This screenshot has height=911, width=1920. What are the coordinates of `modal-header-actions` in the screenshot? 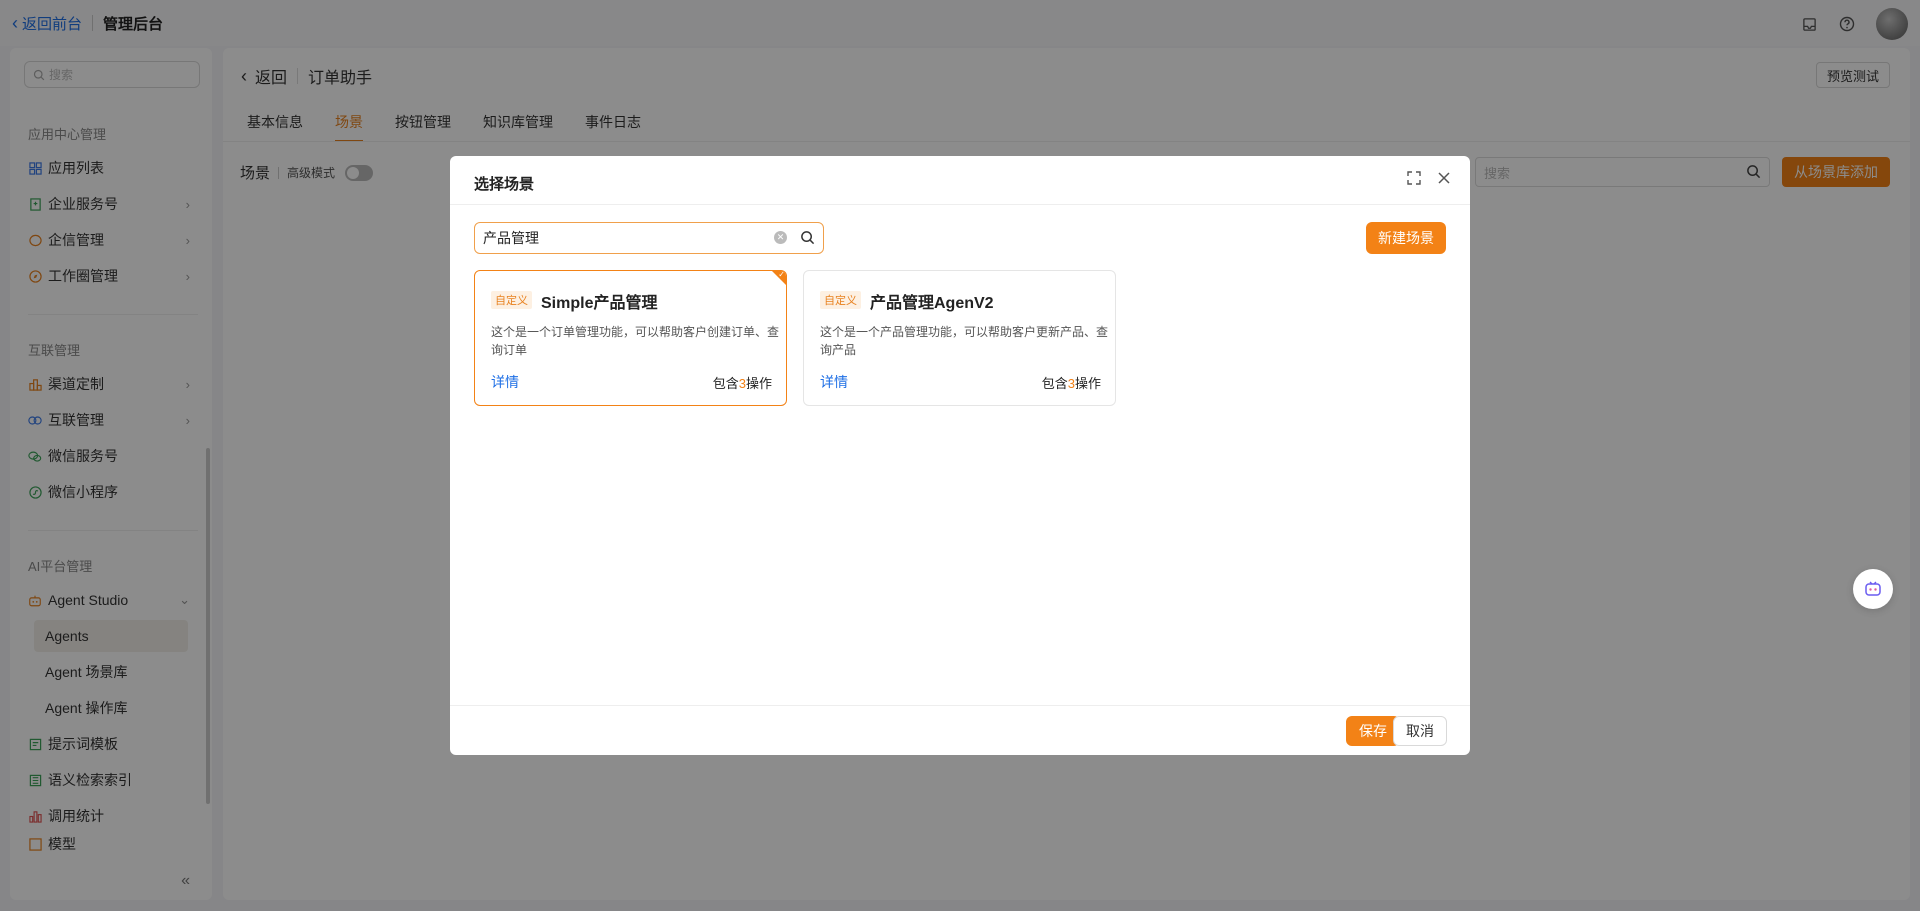 It's located at (1429, 178).